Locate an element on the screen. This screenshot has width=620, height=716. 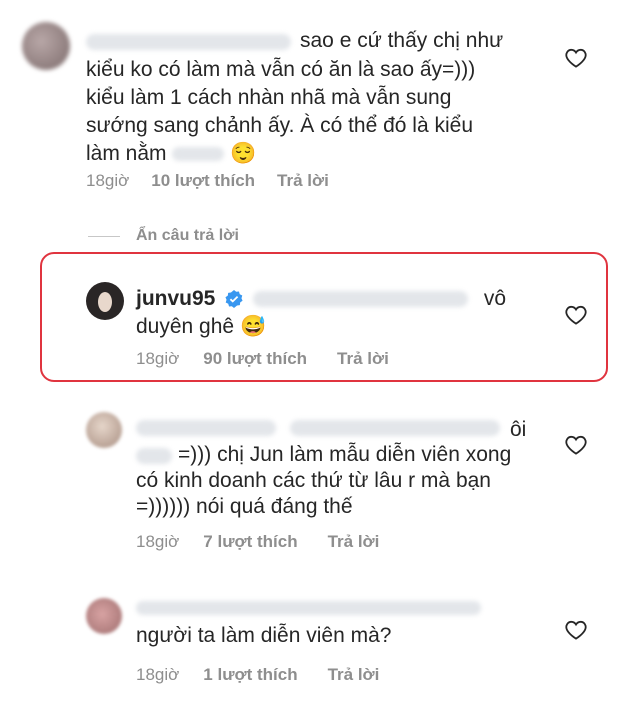
comment-2-meta: 18giờ 90 lượt thích Trả lời is located at coordinates (262, 359).